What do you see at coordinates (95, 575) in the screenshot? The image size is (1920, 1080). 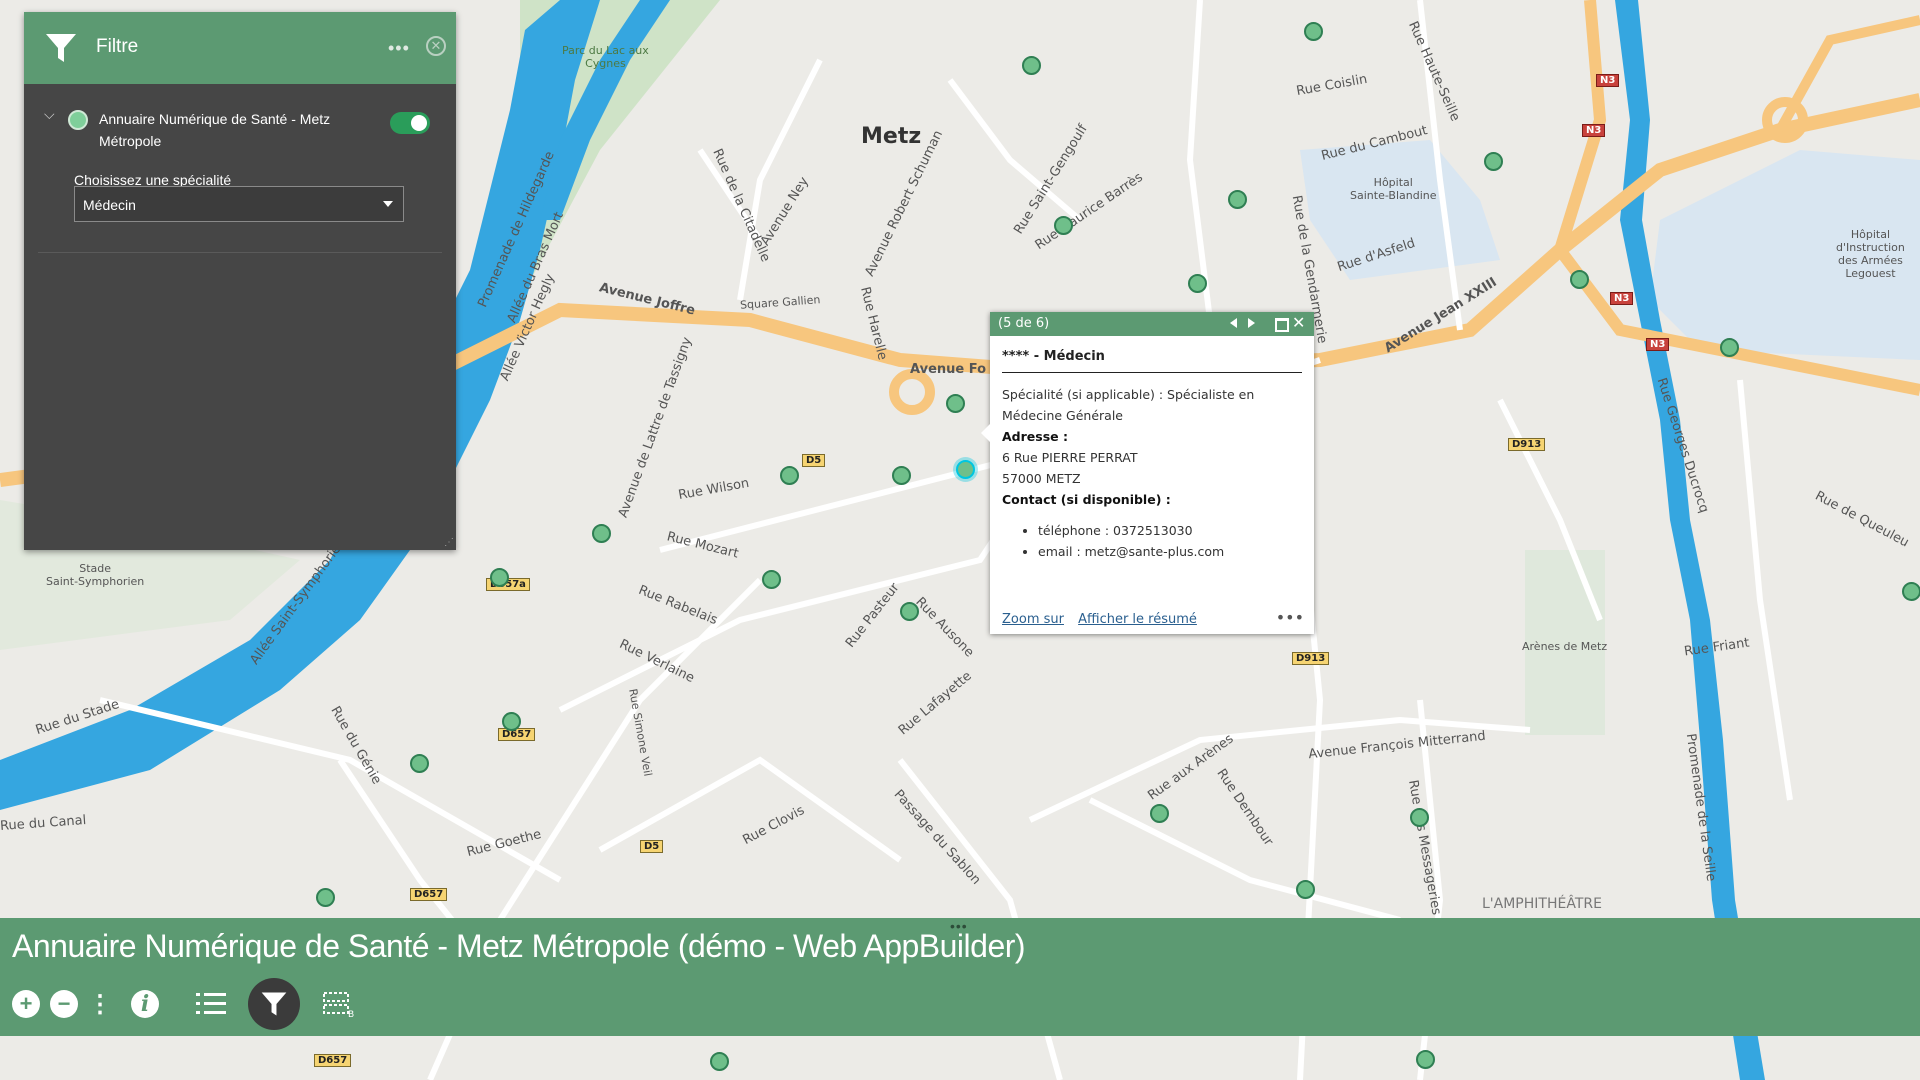 I see `map-label-stade: Stade Saint-Symphorien` at bounding box center [95, 575].